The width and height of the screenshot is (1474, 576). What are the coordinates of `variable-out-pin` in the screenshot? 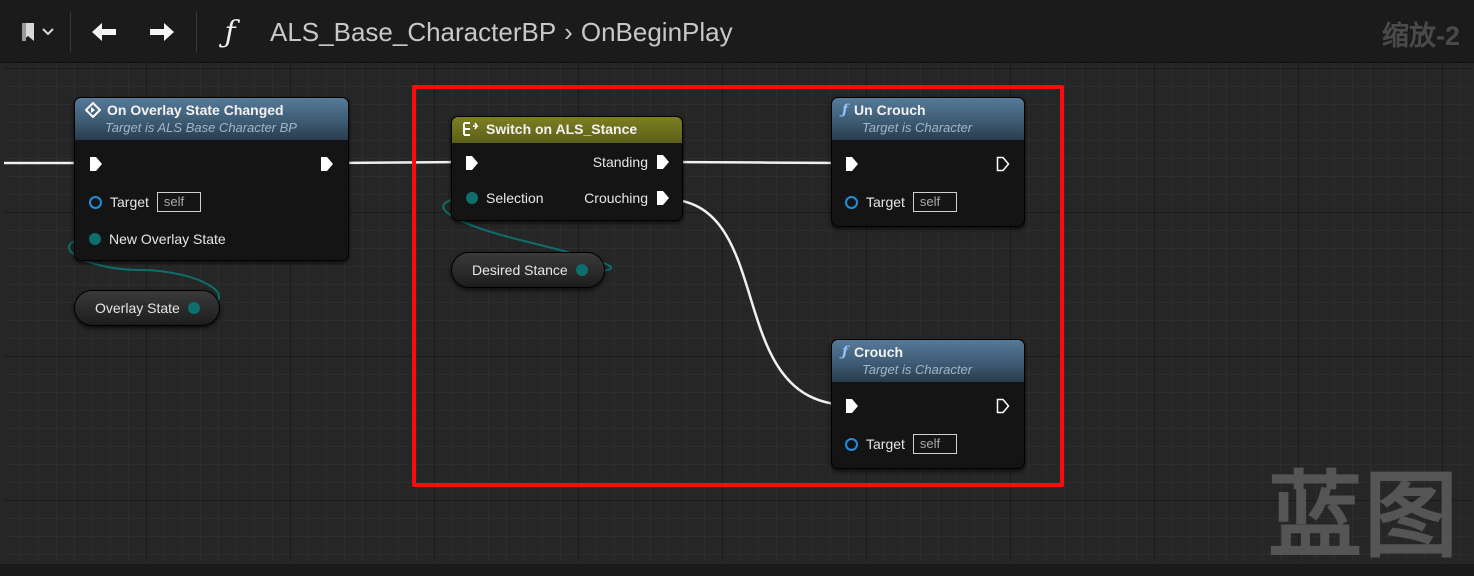 It's located at (193, 308).